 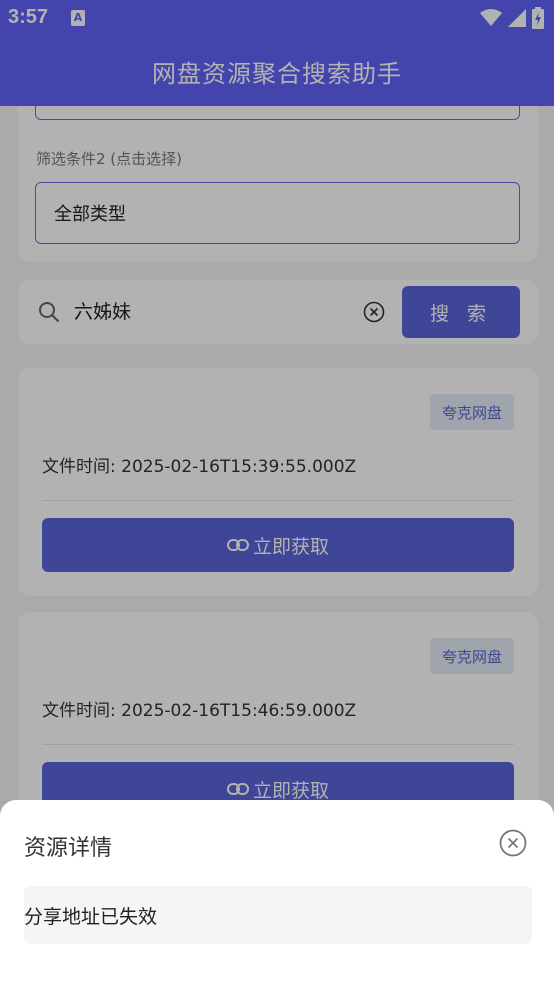 I want to click on message-box: 分享地址已失效, so click(x=278, y=915).